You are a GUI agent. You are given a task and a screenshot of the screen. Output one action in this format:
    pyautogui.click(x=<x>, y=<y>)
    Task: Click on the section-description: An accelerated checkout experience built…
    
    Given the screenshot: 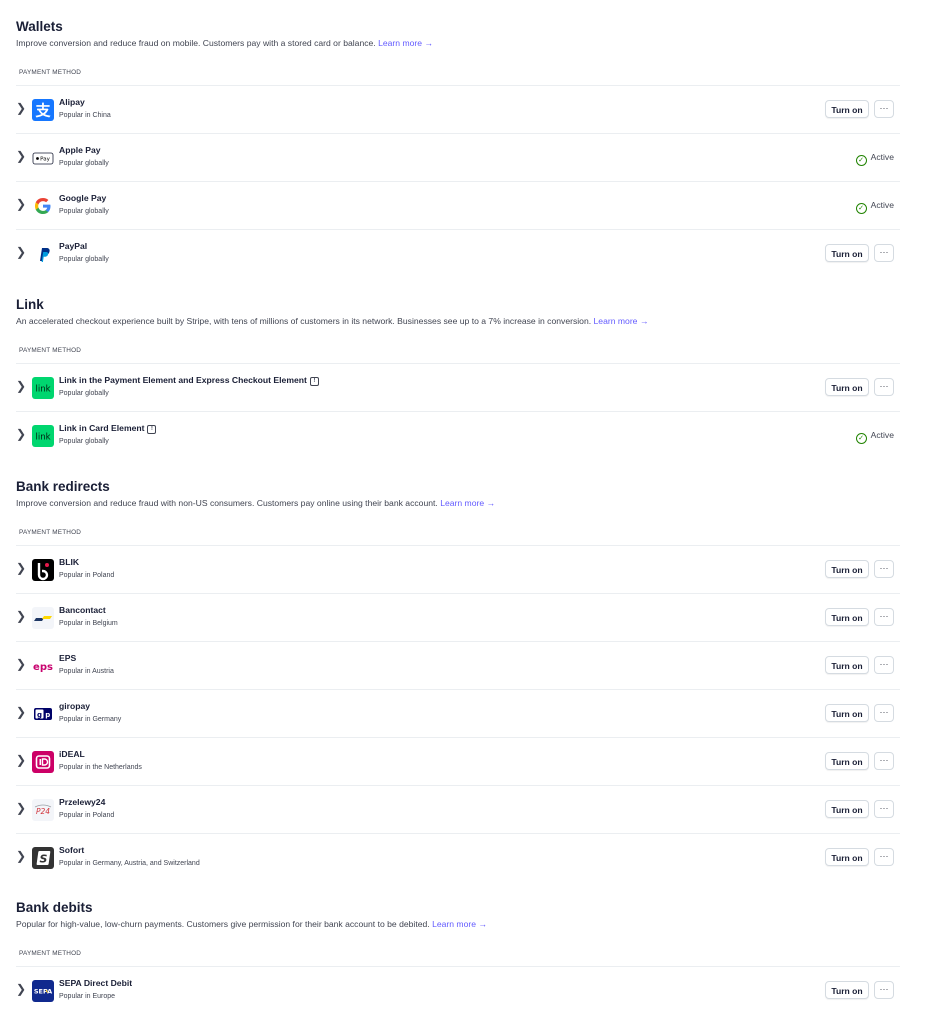 What is the action you would take?
    pyautogui.click(x=332, y=321)
    